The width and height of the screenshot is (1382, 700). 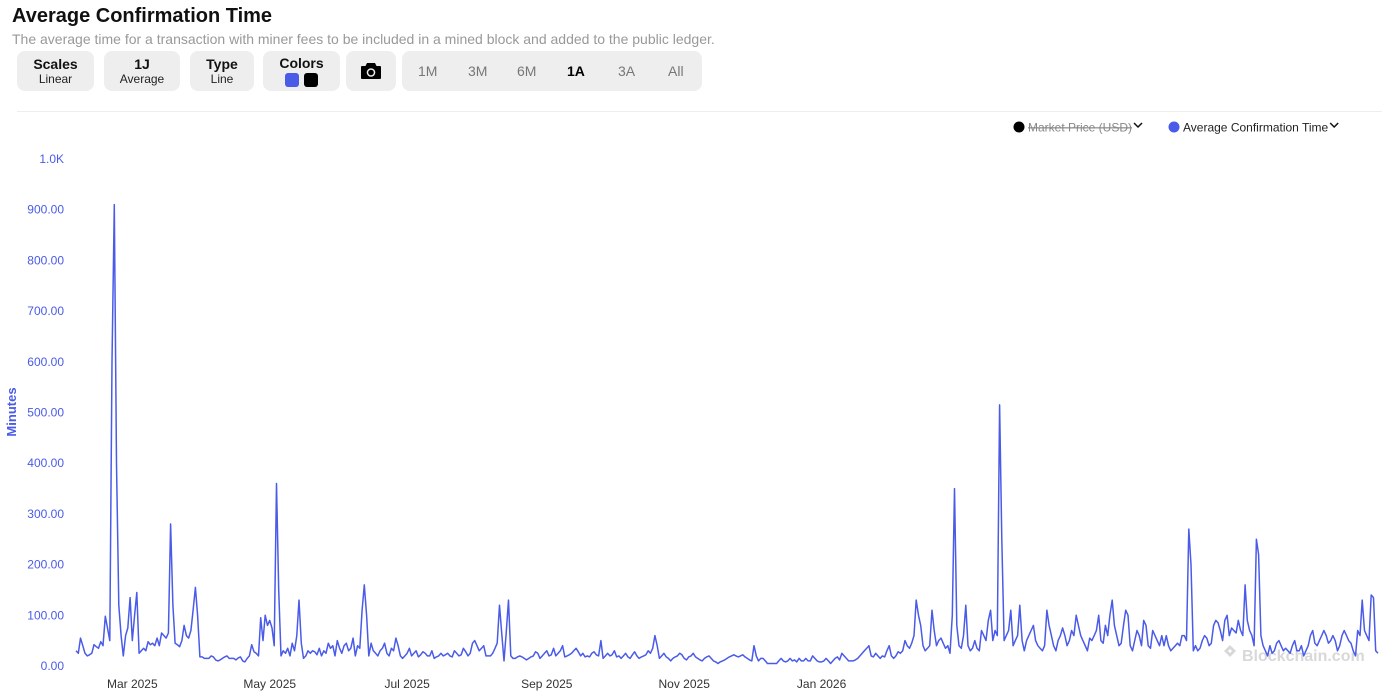 What do you see at coordinates (407, 684) in the screenshot?
I see `x-tick-label: Jul 2025` at bounding box center [407, 684].